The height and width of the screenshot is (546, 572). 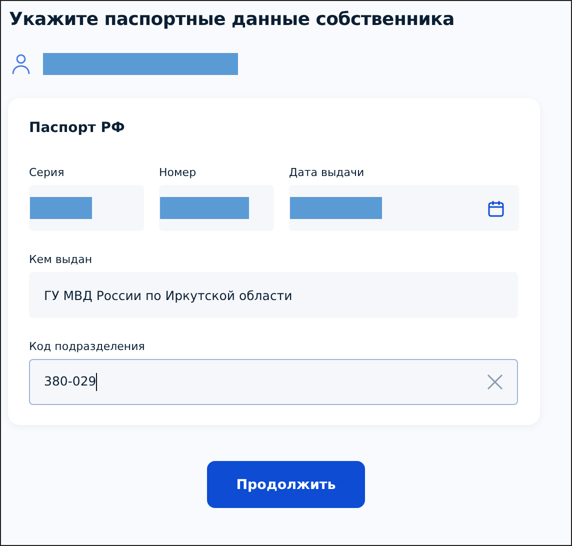 What do you see at coordinates (47, 172) in the screenshot?
I see `field-label: Серия` at bounding box center [47, 172].